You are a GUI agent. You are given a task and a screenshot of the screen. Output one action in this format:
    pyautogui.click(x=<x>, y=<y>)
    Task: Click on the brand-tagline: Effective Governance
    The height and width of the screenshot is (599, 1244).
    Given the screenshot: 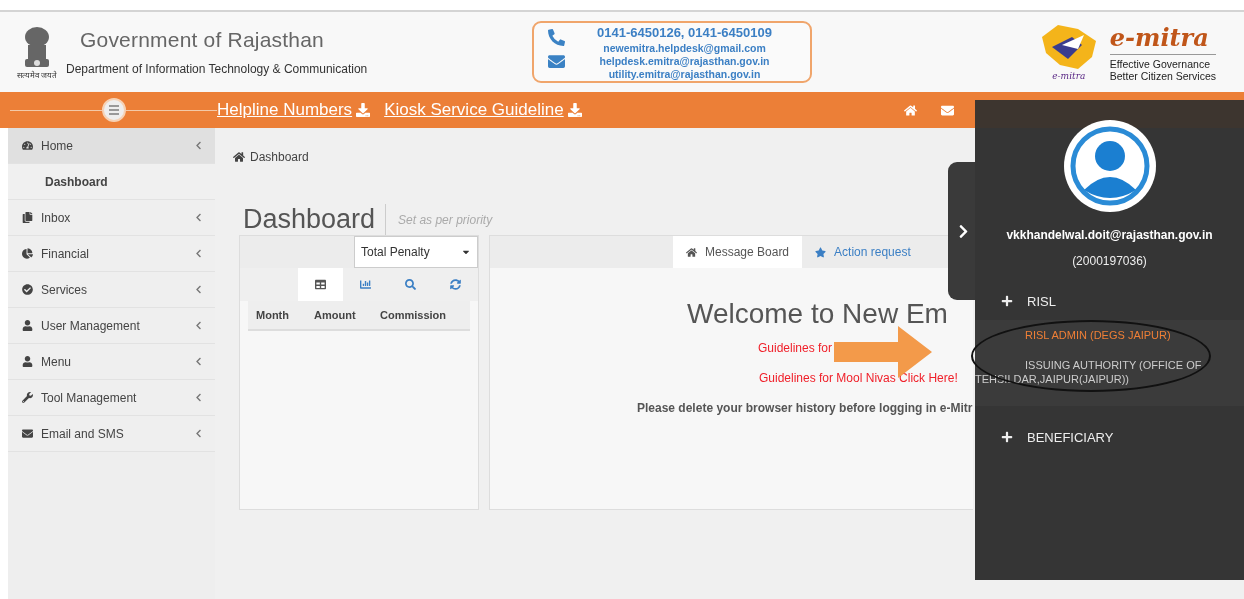 What is the action you would take?
    pyautogui.click(x=1160, y=63)
    